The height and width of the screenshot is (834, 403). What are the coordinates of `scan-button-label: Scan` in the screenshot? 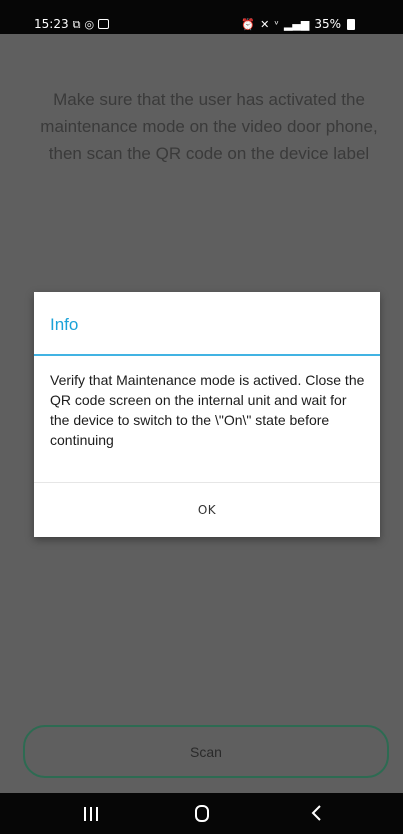 It's located at (206, 751).